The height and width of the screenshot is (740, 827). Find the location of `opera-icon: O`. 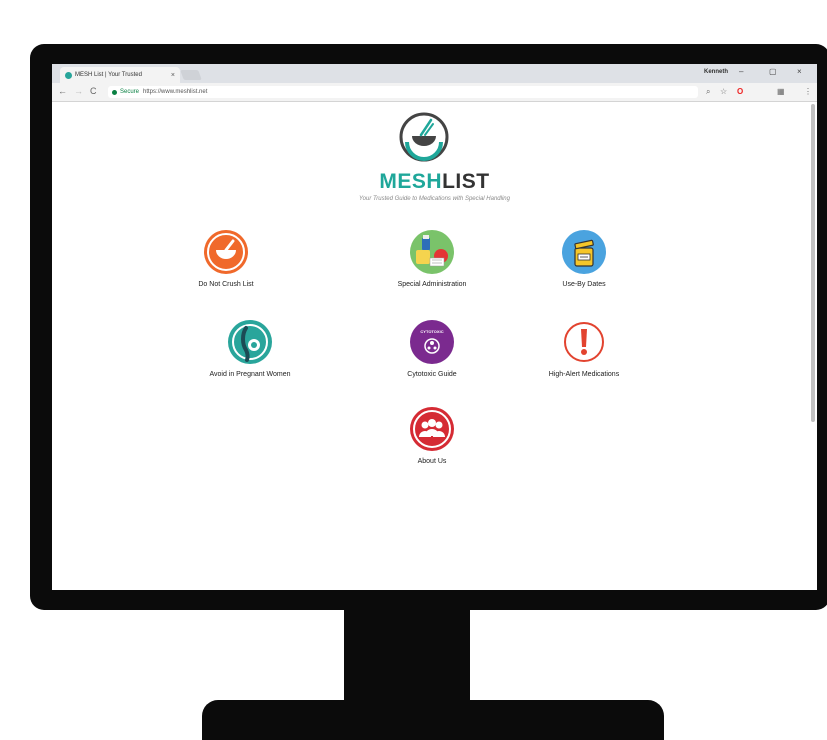

opera-icon: O is located at coordinates (740, 91).